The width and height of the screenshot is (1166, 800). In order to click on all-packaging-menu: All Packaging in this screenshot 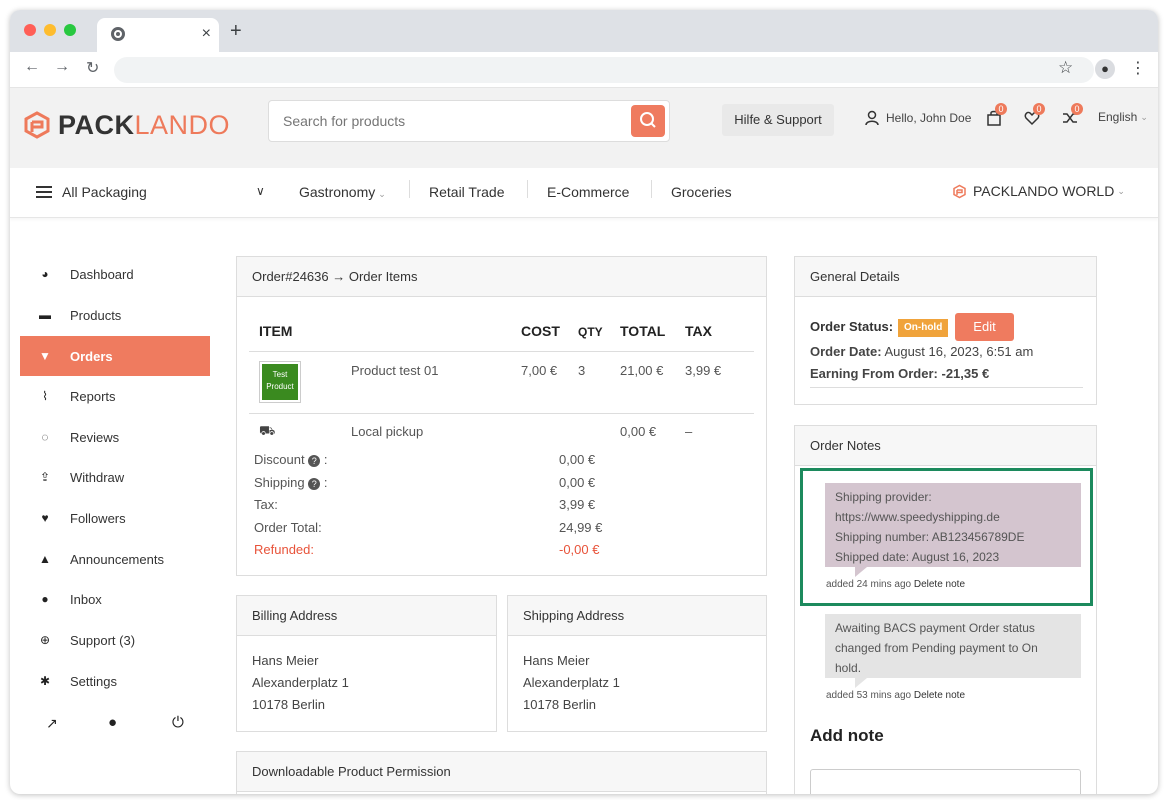, I will do `click(91, 192)`.